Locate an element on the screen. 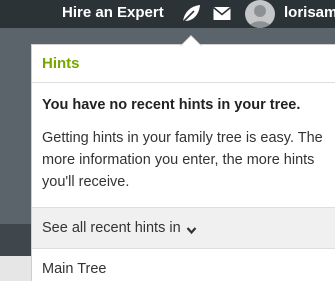 The image size is (335, 281). avatar is located at coordinates (260, 14).